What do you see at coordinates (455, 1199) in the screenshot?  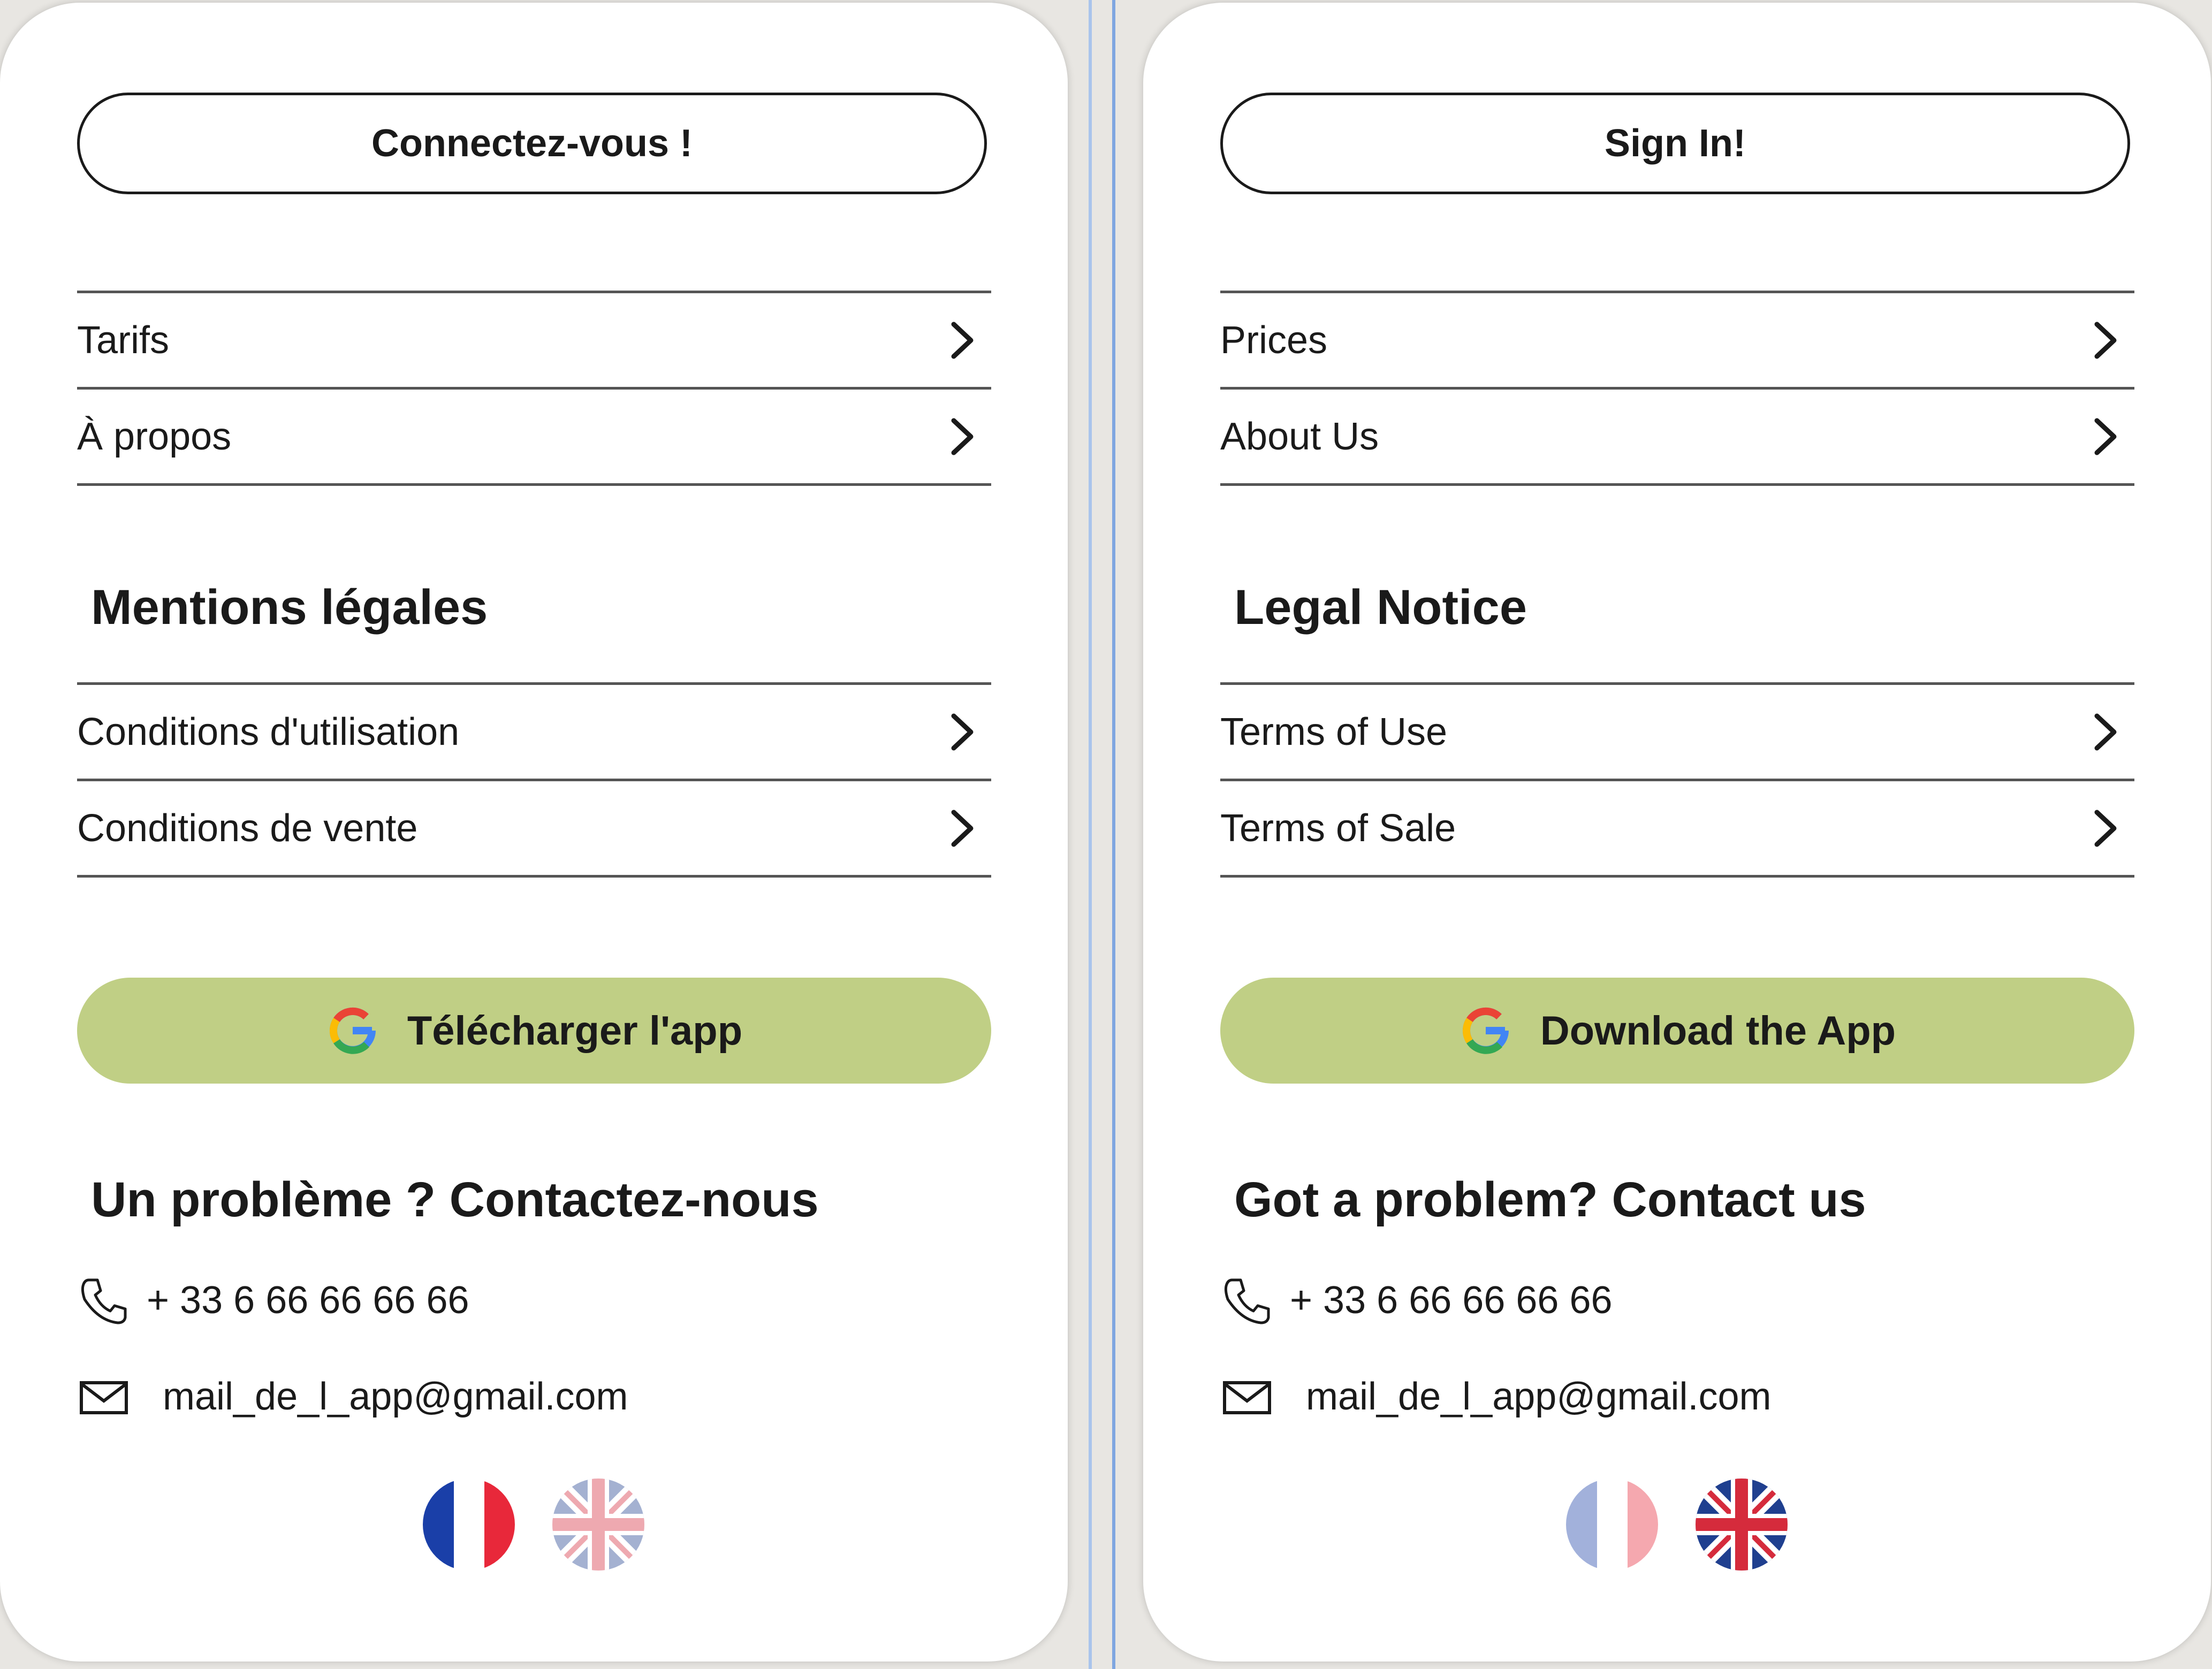 I see `contact-section-title: Un problème ? Contactez-nous` at bounding box center [455, 1199].